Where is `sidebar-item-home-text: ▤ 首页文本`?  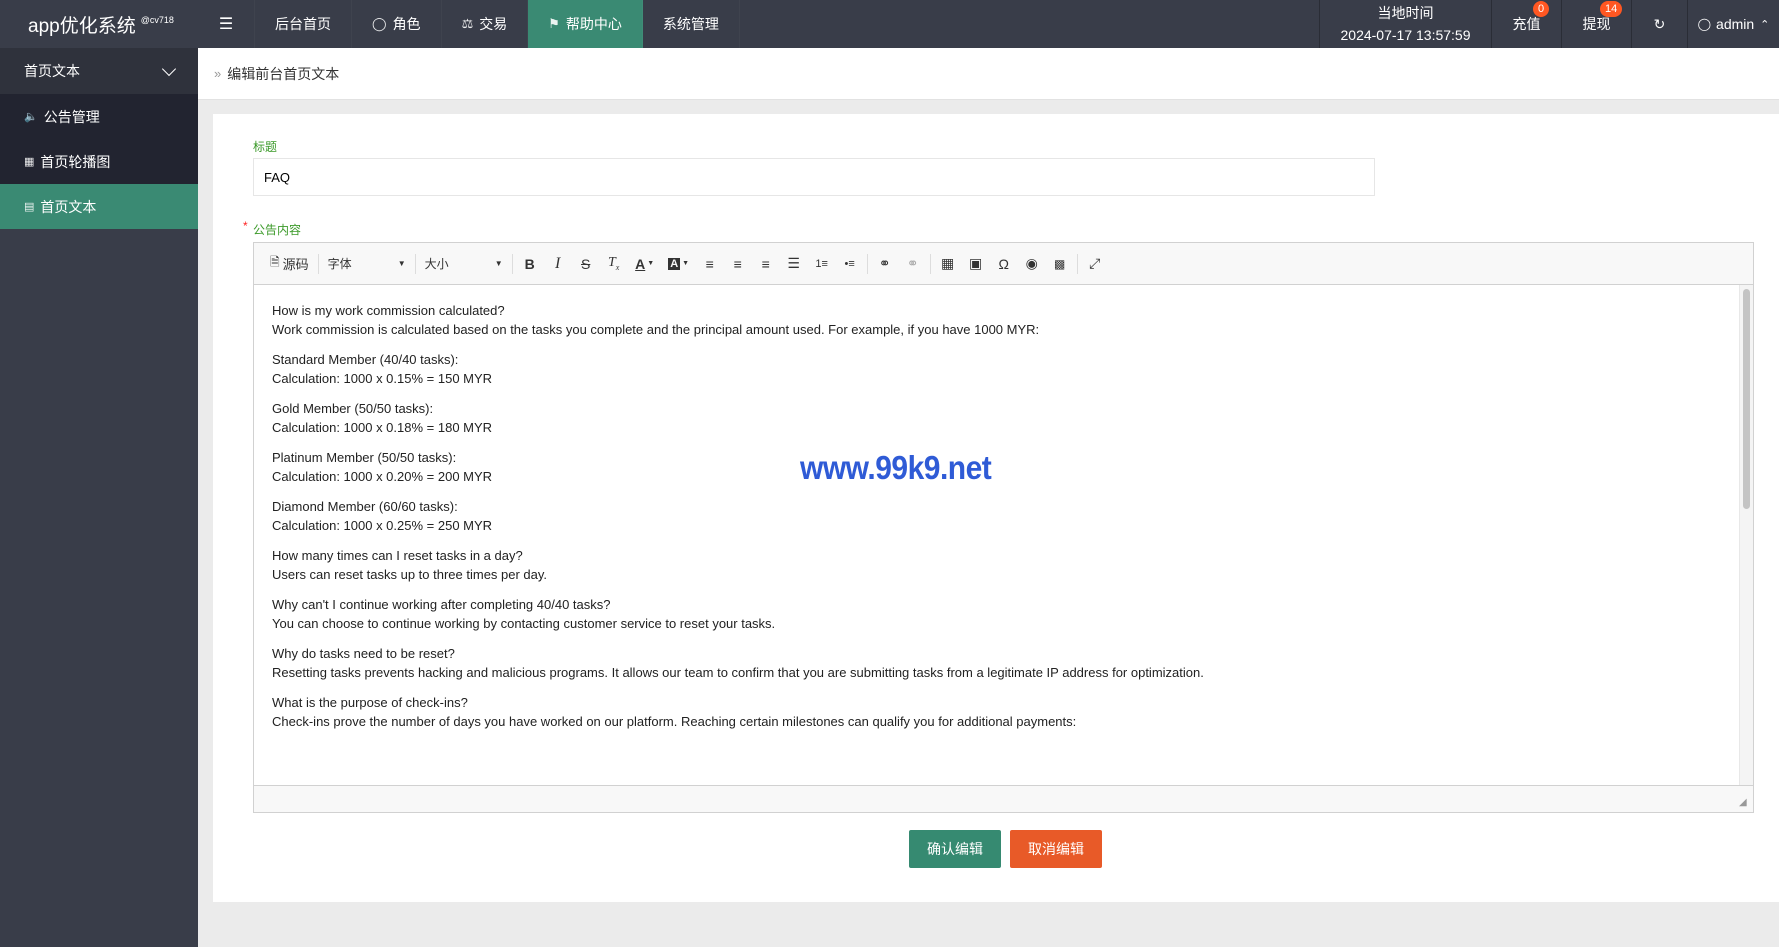 sidebar-item-home-text: ▤ 首页文本 is located at coordinates (99, 206).